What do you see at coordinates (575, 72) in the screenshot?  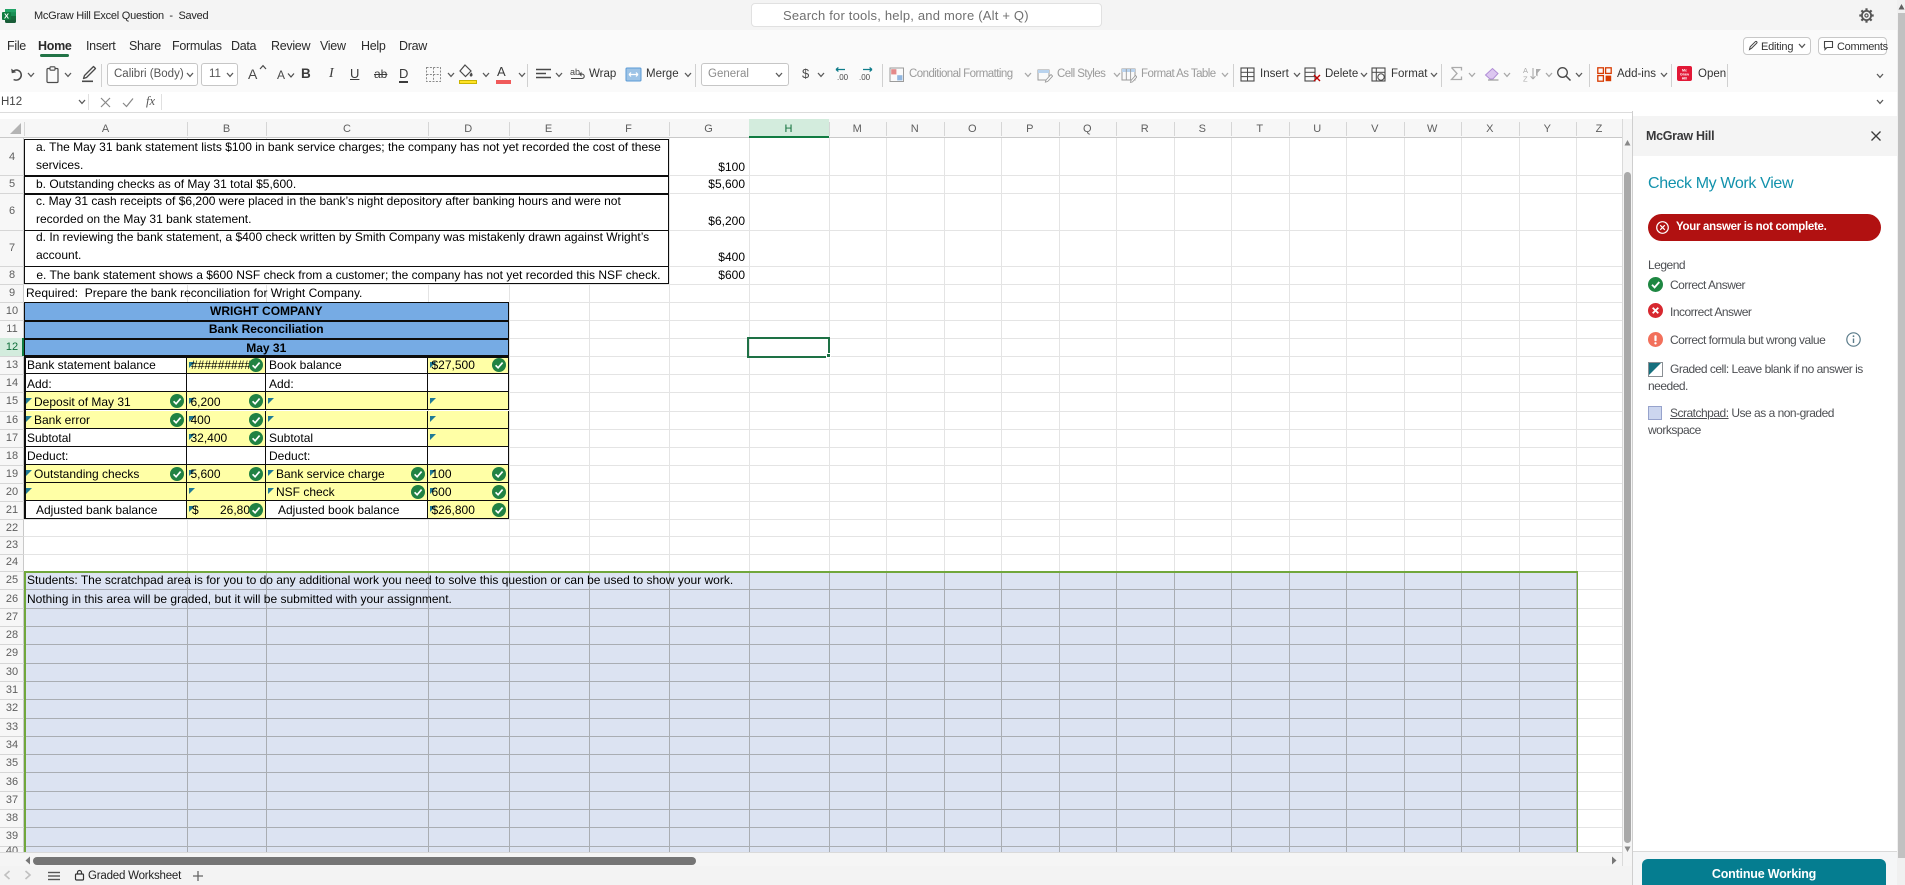 I see `svg-text: ab` at bounding box center [575, 72].